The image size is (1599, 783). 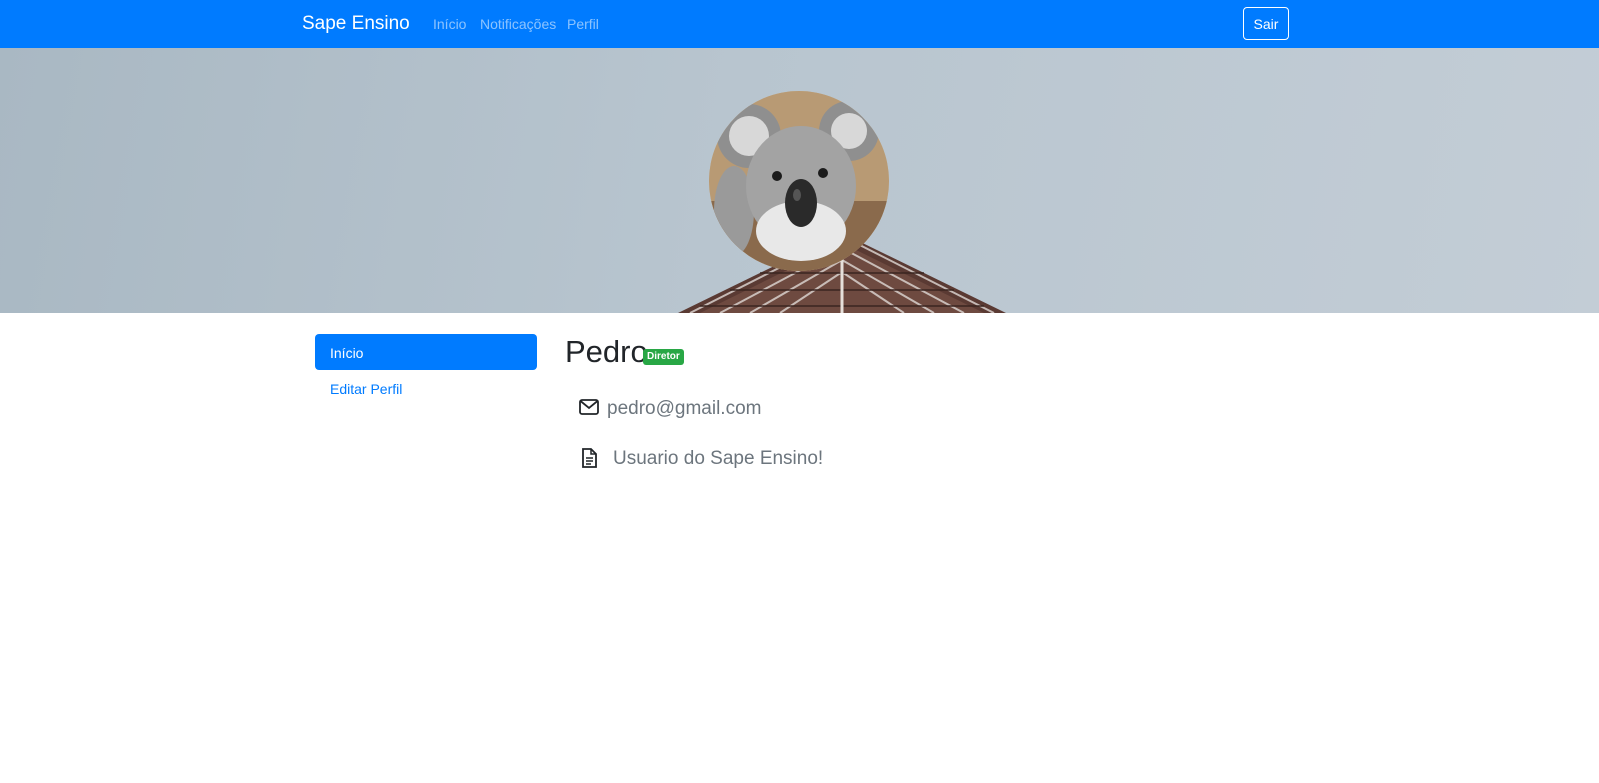 What do you see at coordinates (589, 409) in the screenshot?
I see `envelope-icon` at bounding box center [589, 409].